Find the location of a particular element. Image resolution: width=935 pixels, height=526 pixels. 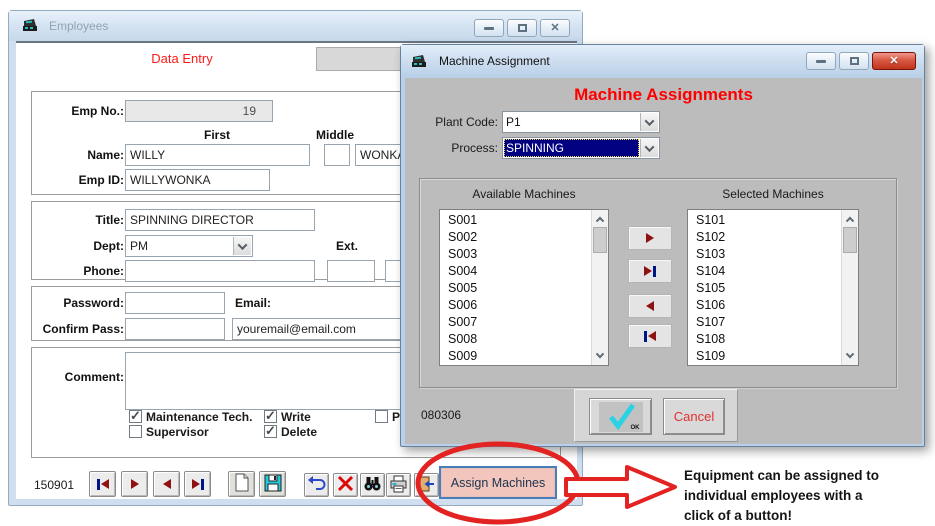

ok-button: OK is located at coordinates (620, 416).